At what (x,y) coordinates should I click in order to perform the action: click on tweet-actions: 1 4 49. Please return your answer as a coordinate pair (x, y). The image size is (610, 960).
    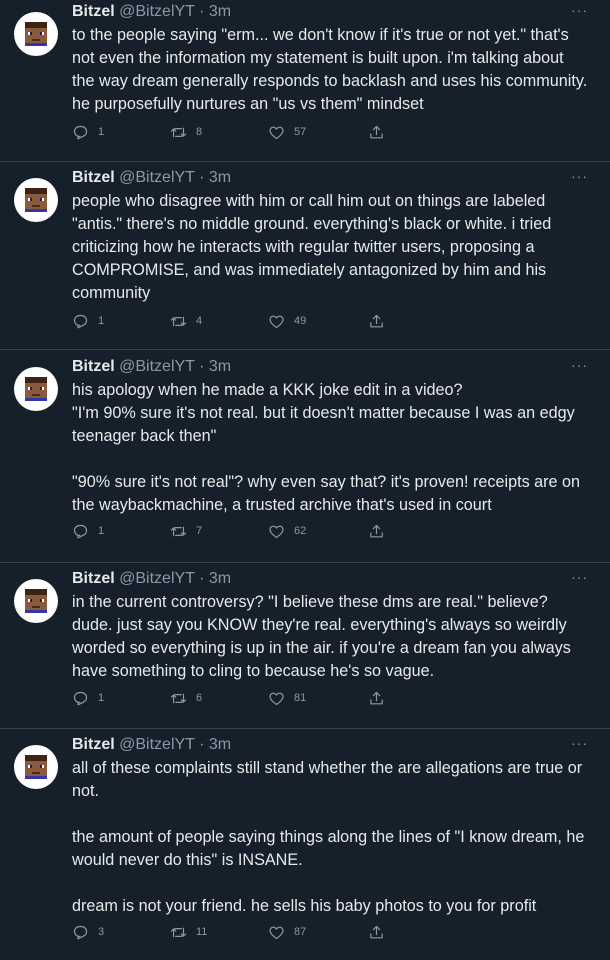
    Looking at the image, I should click on (237, 321).